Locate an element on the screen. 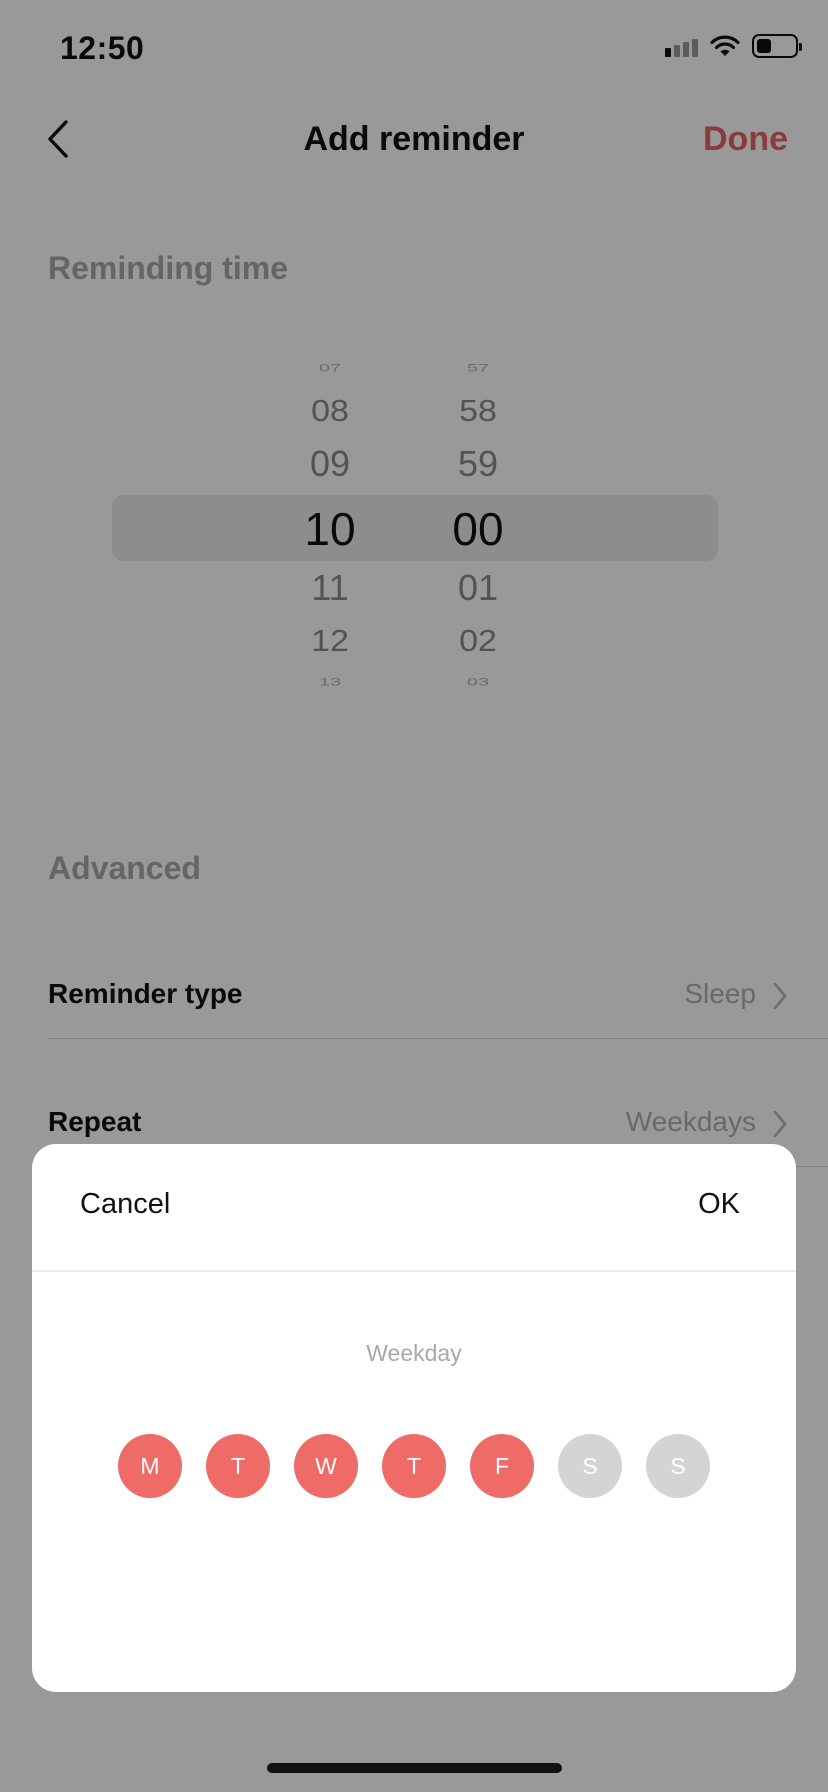  sheet-header: Cancel OK is located at coordinates (414, 1208).